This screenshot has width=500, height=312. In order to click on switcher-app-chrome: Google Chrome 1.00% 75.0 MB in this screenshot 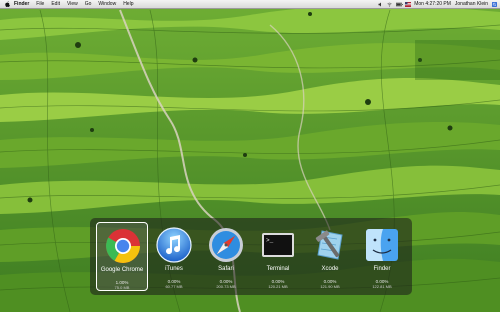, I will do `click(122, 256)`.